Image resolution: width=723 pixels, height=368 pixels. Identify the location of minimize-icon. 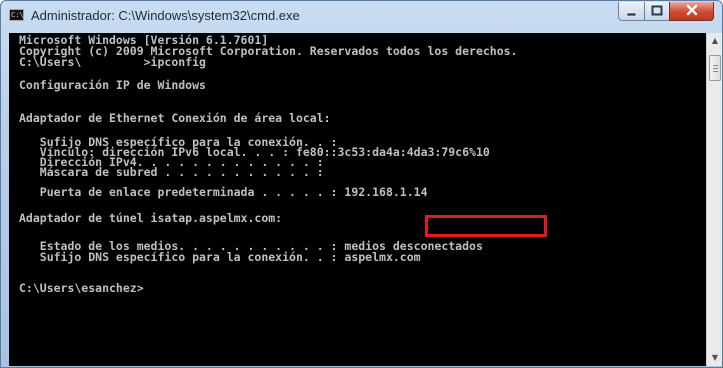
(631, 14).